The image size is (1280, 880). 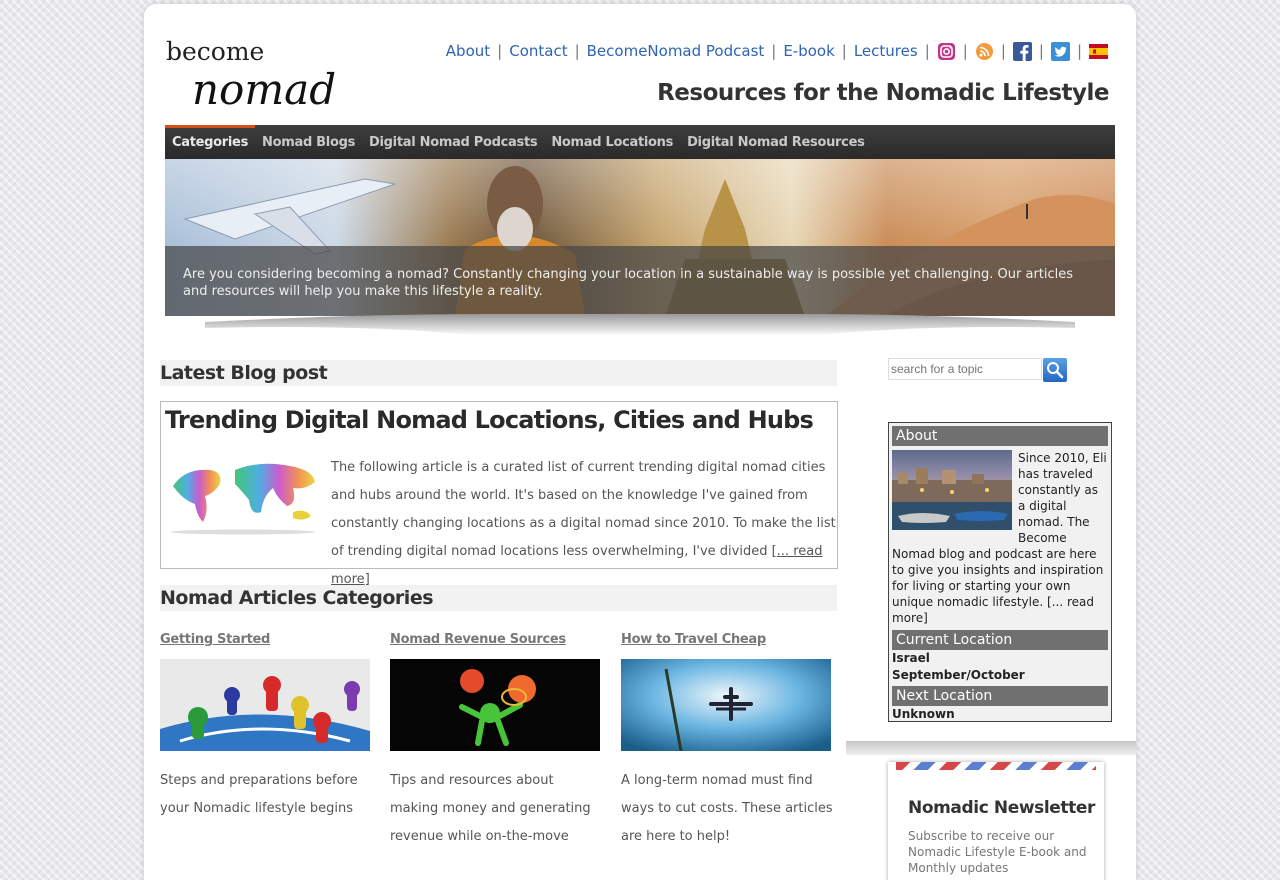 I want to click on sidebar-about-close: ], so click(x=925, y=618).